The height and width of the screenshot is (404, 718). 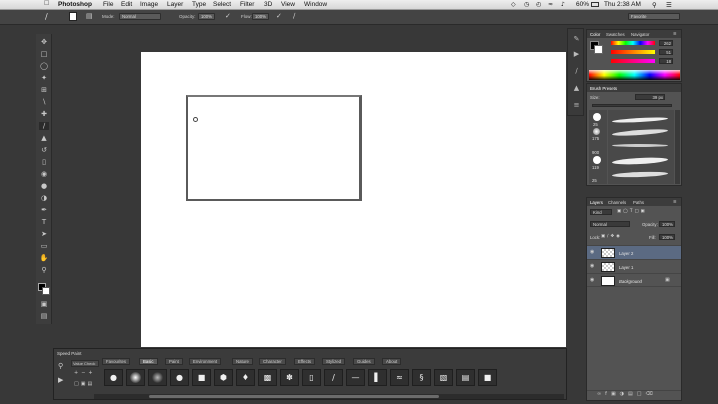 What do you see at coordinates (622, 4) in the screenshot?
I see `clock: Thu 2:38 AM` at bounding box center [622, 4].